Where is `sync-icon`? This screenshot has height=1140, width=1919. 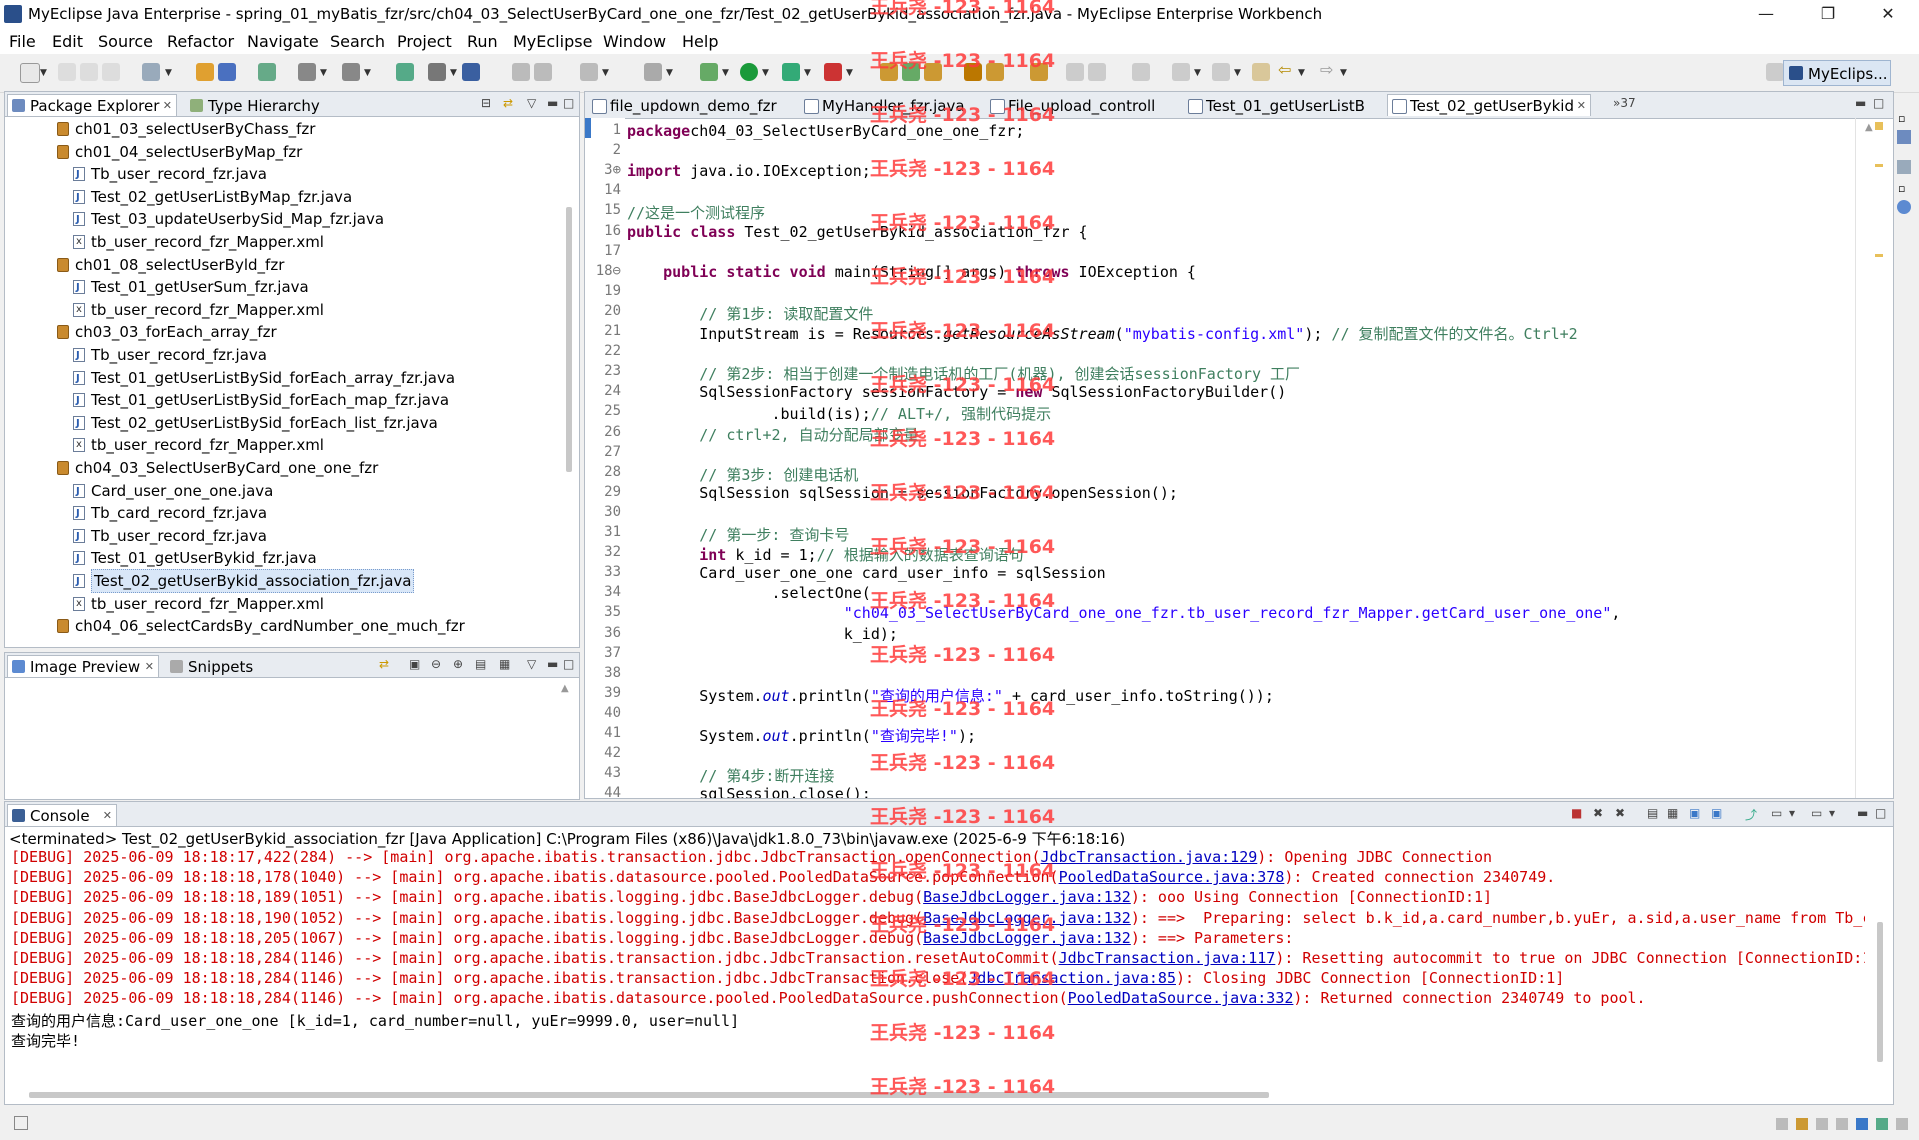 sync-icon is located at coordinates (543, 72).